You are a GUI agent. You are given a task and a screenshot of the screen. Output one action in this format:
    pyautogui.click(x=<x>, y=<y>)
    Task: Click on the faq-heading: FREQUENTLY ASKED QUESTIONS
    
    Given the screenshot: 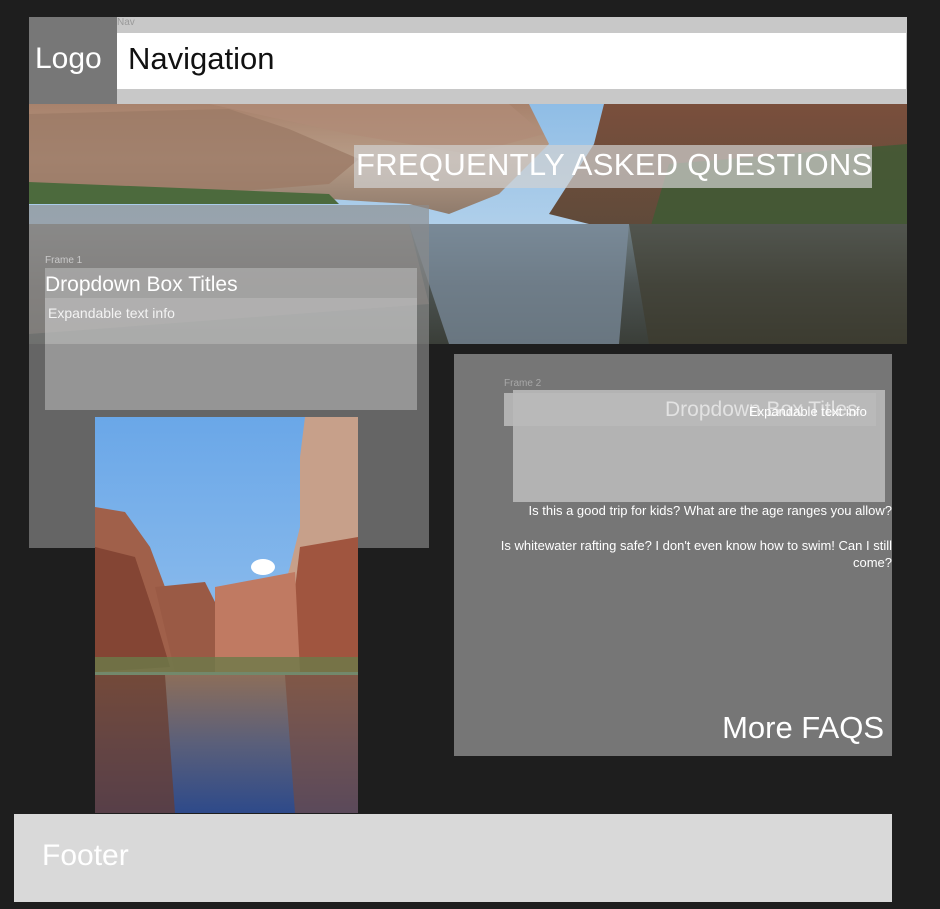 What is the action you would take?
    pyautogui.click(x=614, y=164)
    